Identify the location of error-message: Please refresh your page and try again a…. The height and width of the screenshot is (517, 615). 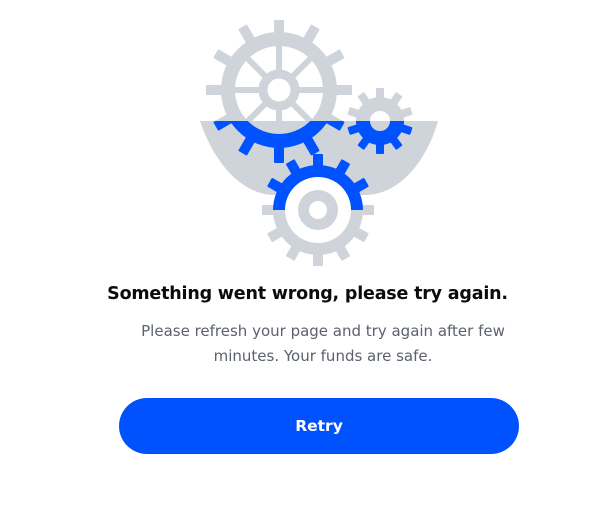
(323, 343).